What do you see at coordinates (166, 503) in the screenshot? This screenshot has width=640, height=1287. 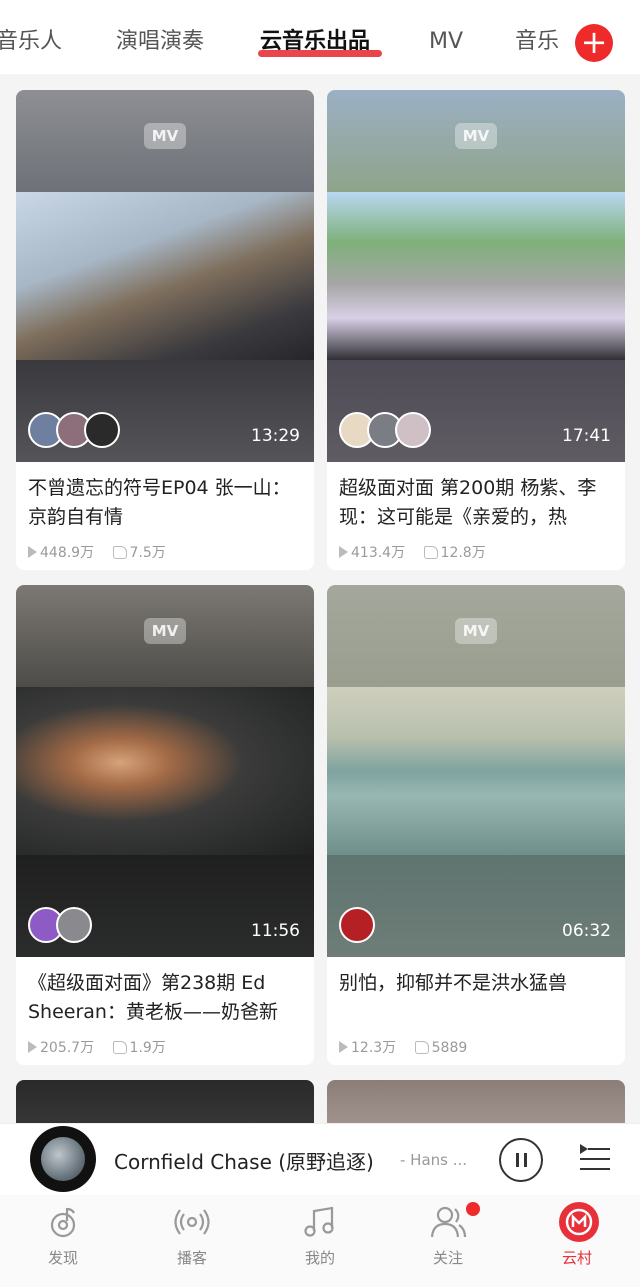 I see `video-title: 不曾遗忘的符号EP04 张一山：京韵自有情` at bounding box center [166, 503].